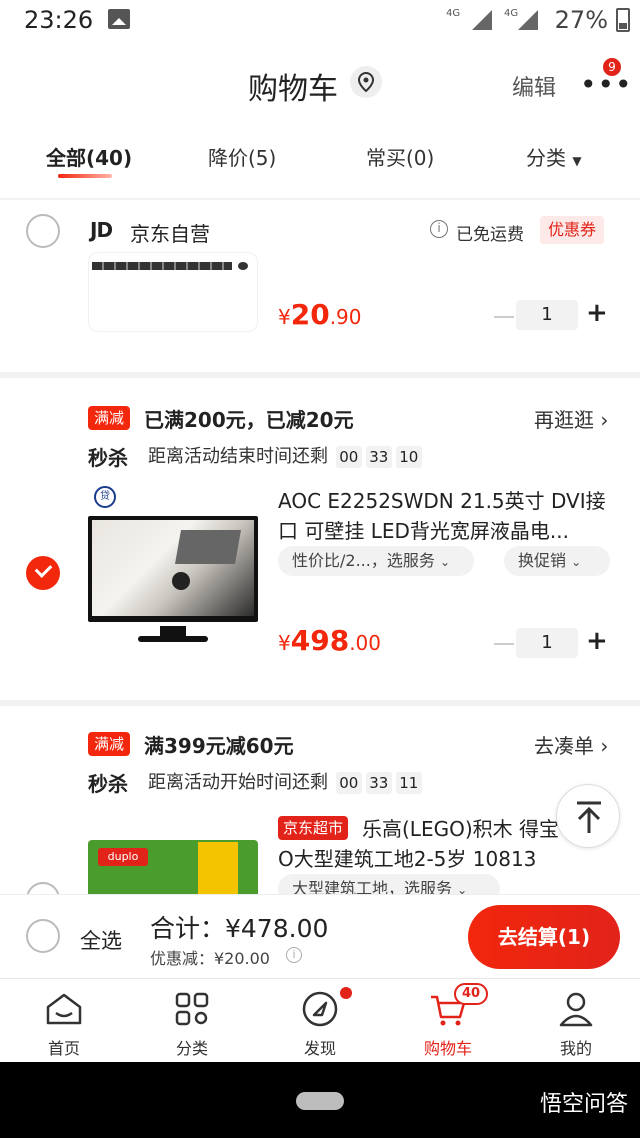 The image size is (640, 1138). I want to click on nav-home: 首页, so click(64, 1021).